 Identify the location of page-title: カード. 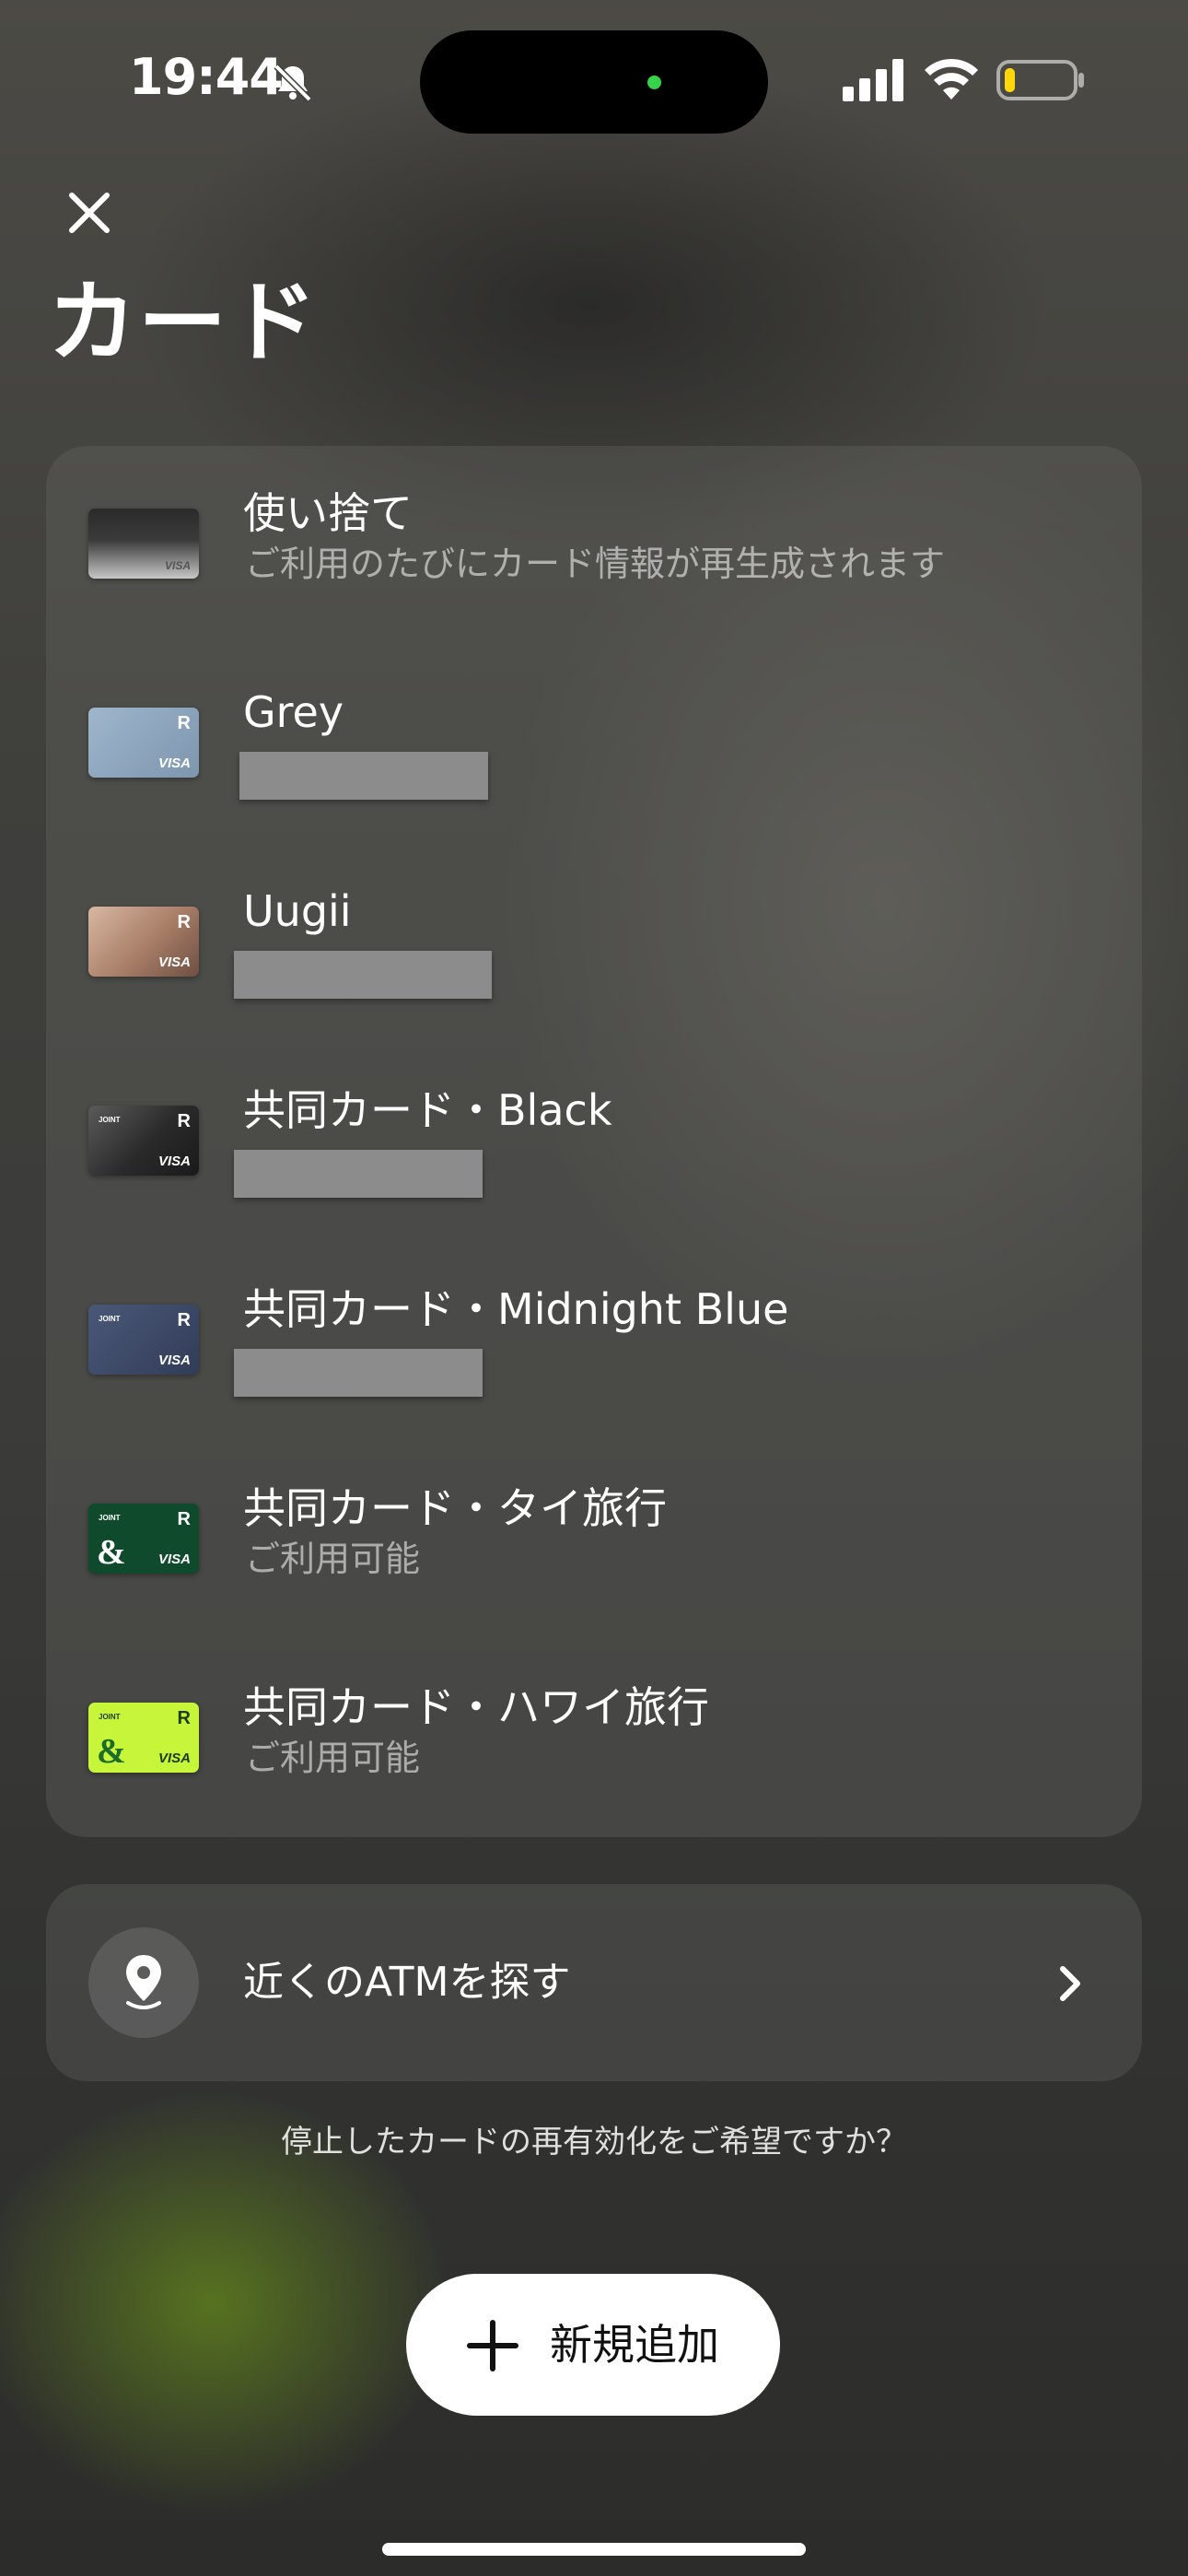
(183, 322).